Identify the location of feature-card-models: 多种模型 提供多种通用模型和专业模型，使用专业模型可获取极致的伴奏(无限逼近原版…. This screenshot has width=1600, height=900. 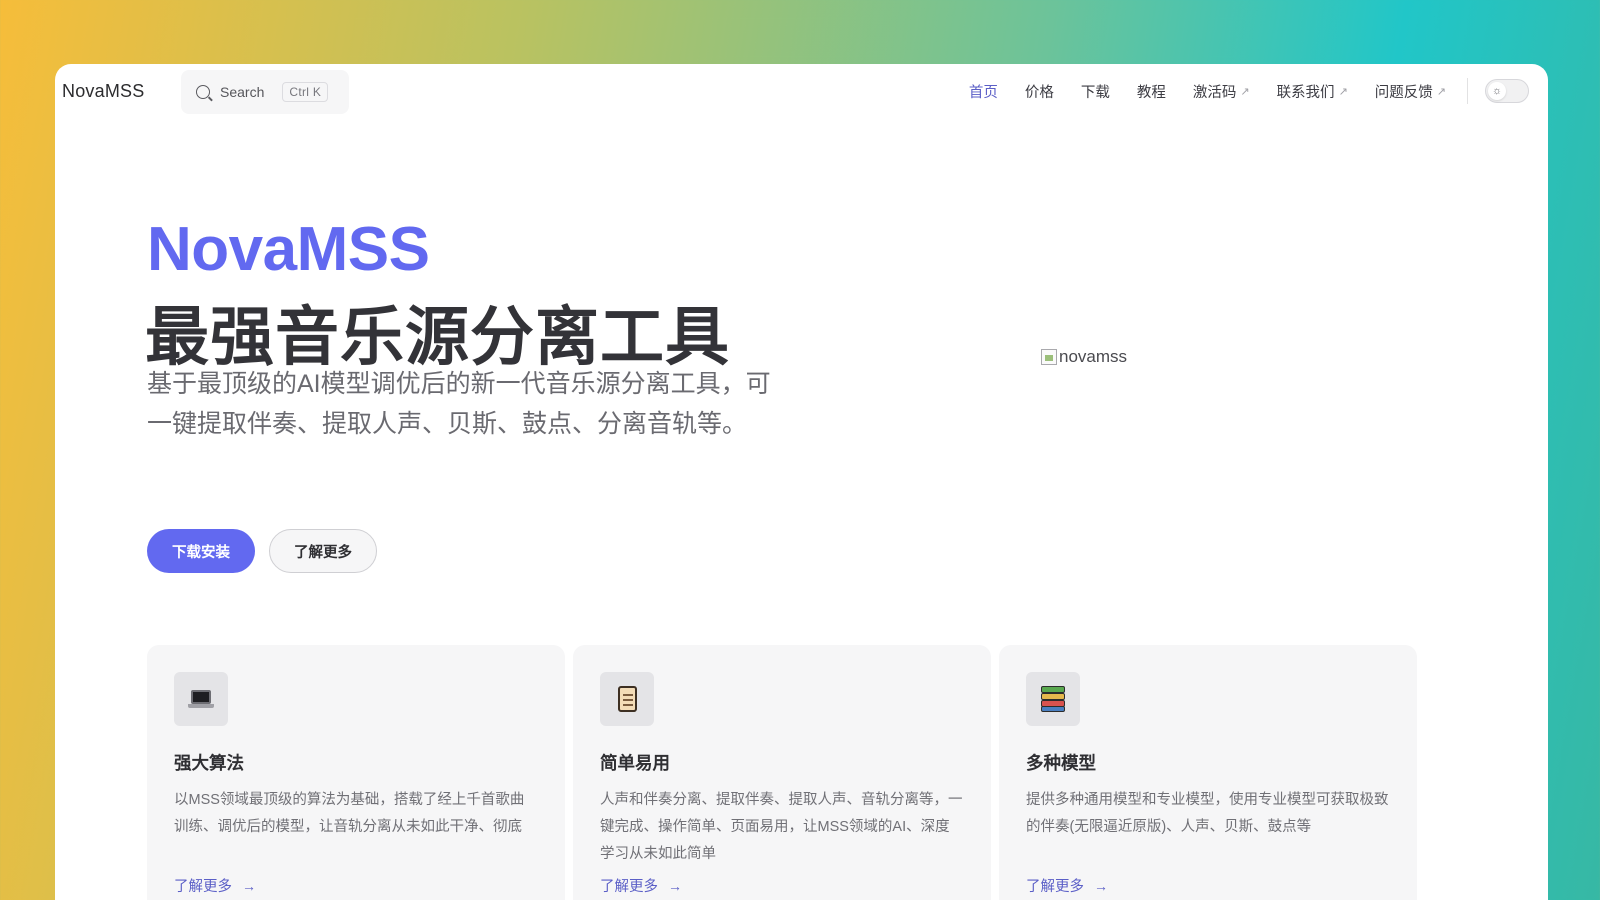
(1208, 772).